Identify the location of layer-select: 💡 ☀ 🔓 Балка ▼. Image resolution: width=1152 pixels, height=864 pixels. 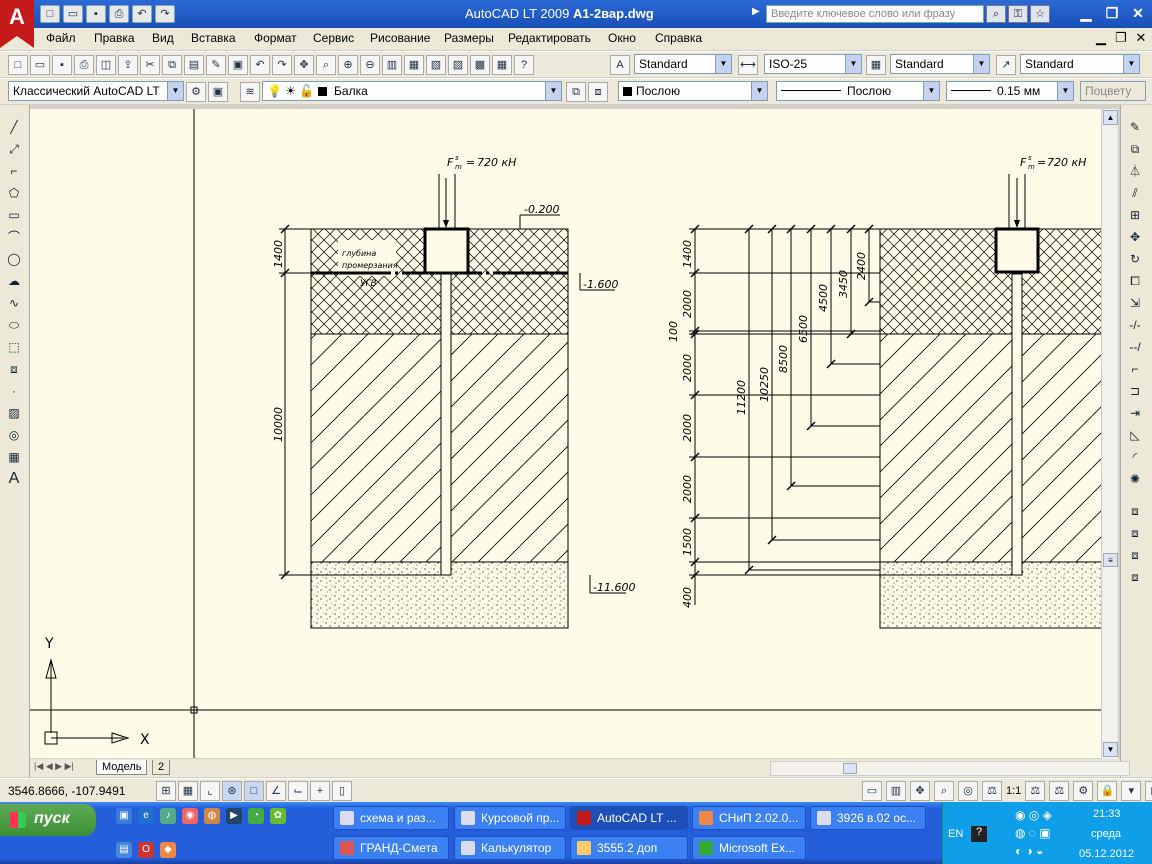
(412, 91).